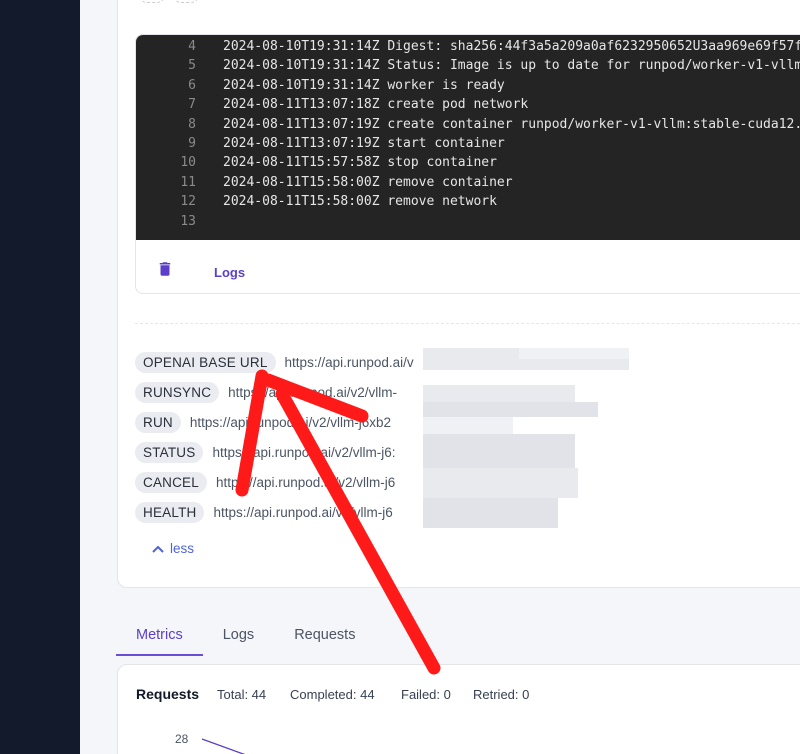  Describe the element at coordinates (192, 66) in the screenshot. I see `log-line-number: 5` at that location.